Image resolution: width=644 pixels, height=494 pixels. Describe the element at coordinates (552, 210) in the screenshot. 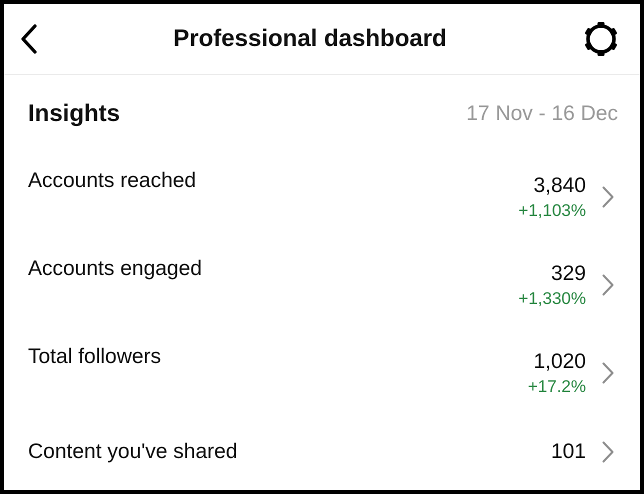

I see `metric-change: +1,103%` at that location.